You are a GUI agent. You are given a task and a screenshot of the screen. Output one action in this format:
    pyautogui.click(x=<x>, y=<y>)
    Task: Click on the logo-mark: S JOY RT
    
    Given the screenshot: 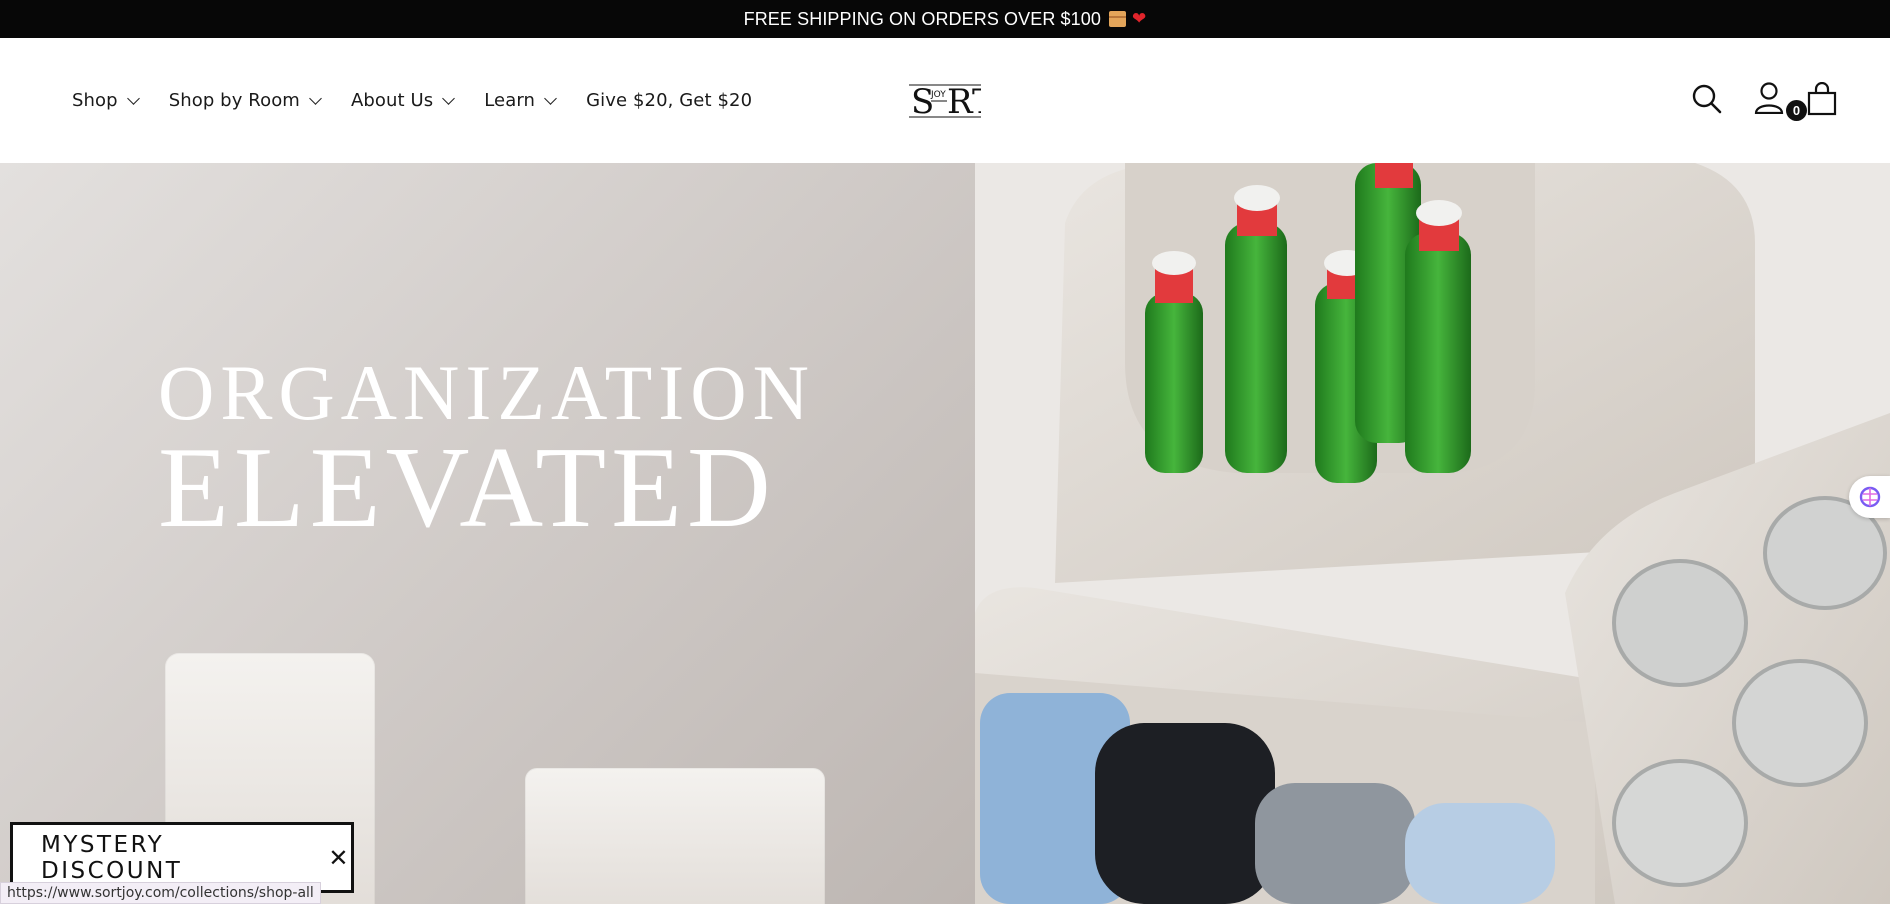 What is the action you would take?
    pyautogui.click(x=945, y=101)
    